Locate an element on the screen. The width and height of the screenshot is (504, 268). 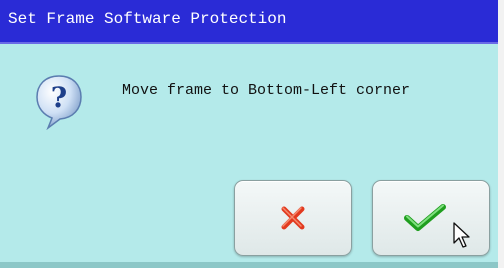
cancel-button is located at coordinates (293, 218).